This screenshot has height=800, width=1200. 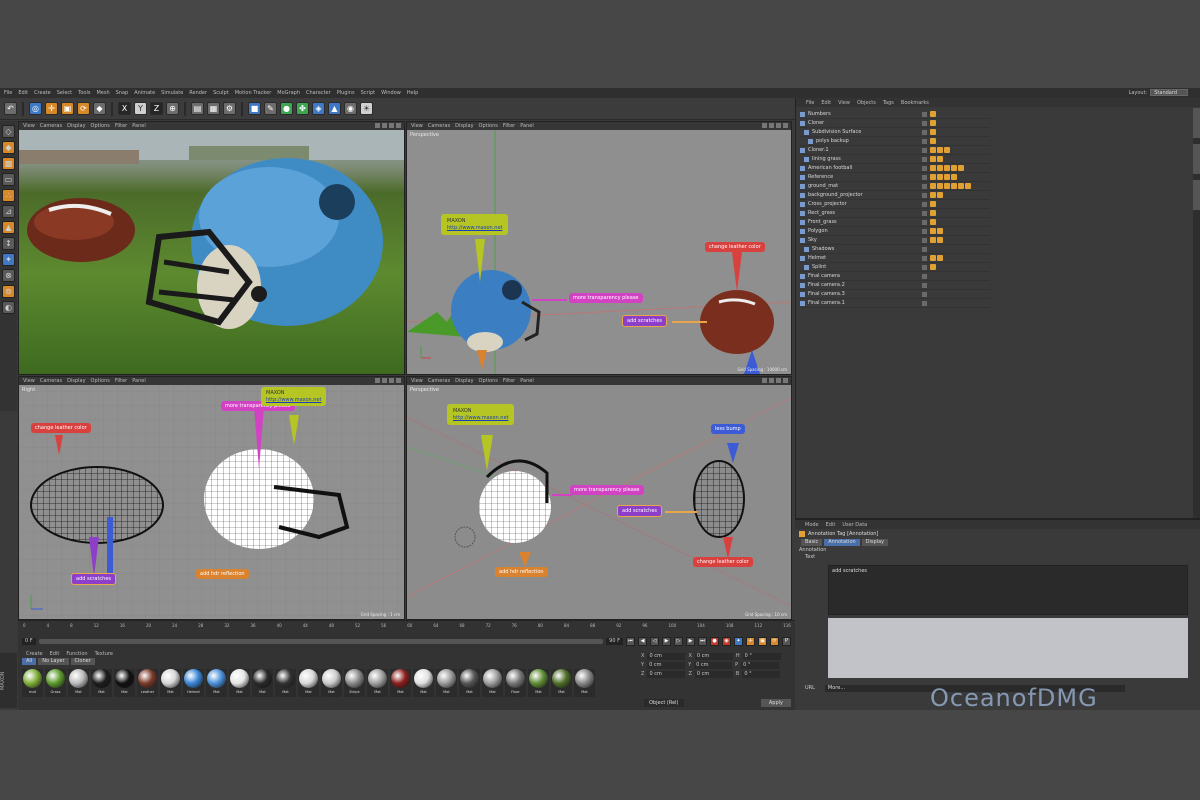 I want to click on object-row: Polygon, so click(x=895, y=231).